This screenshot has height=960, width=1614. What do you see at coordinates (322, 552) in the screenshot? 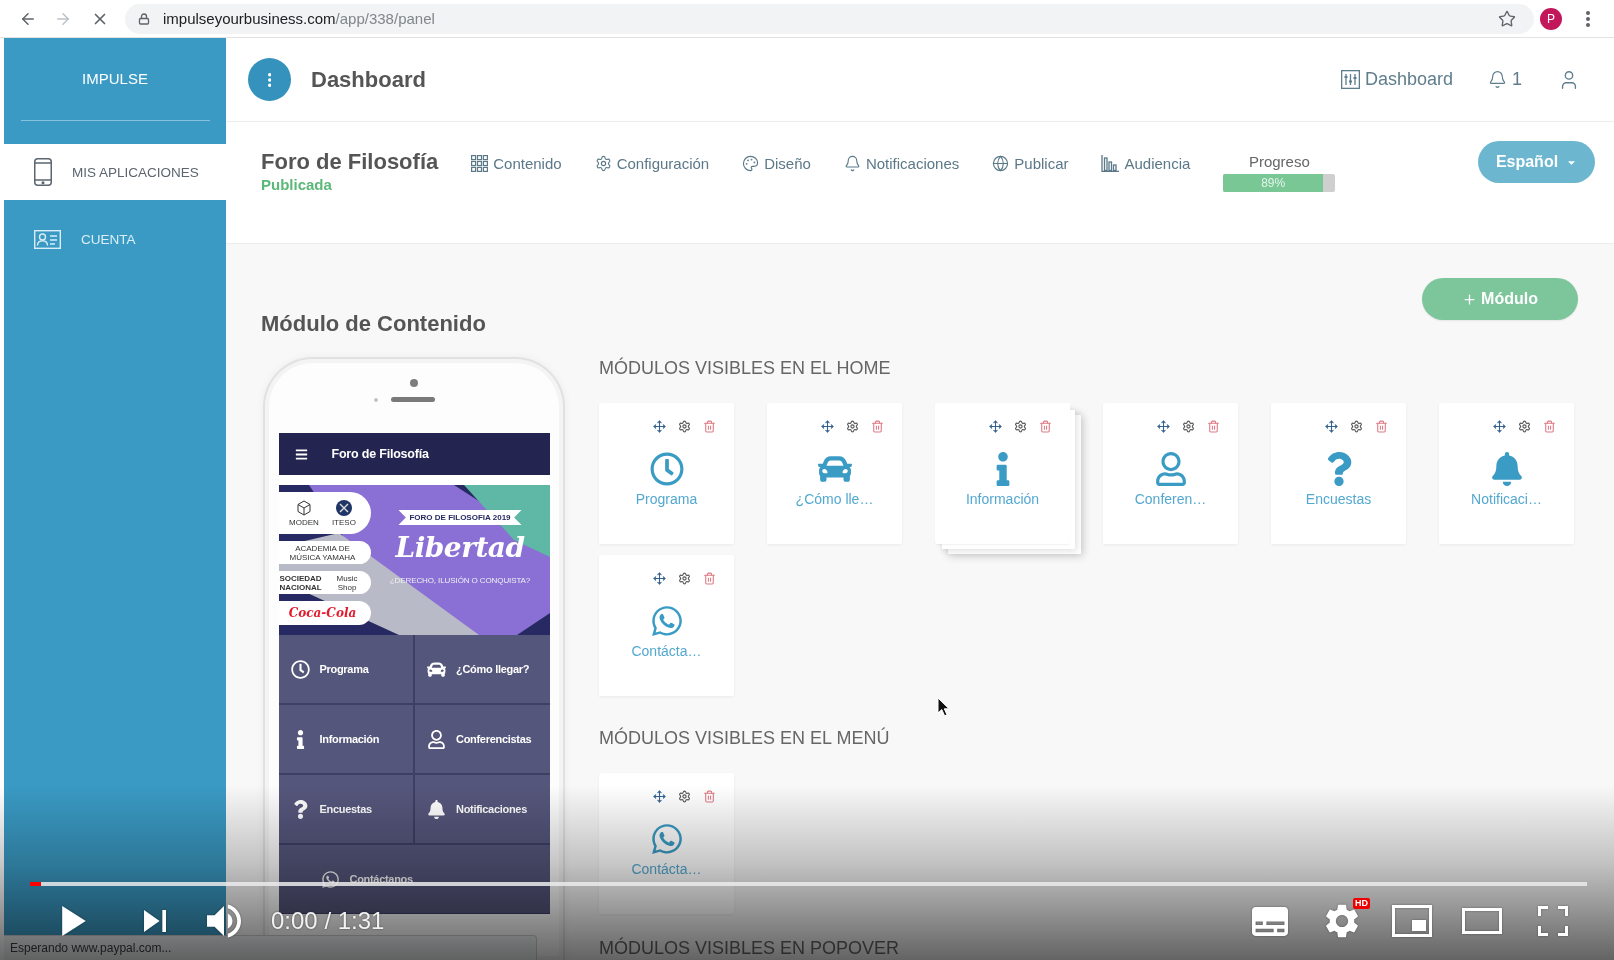
I see `sponsor-name: ACADEMIA DE MÚSICA YAMAHA` at bounding box center [322, 552].